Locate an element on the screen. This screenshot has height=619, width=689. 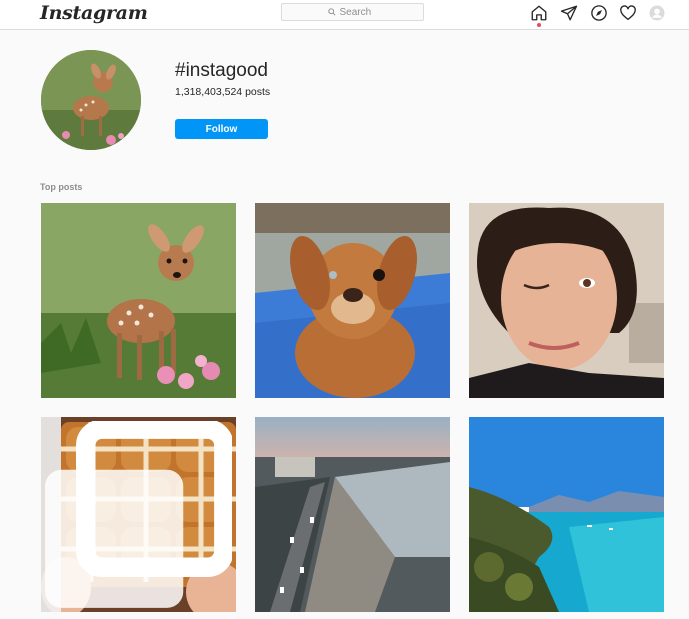
activity-heart-icon is located at coordinates (628, 13).